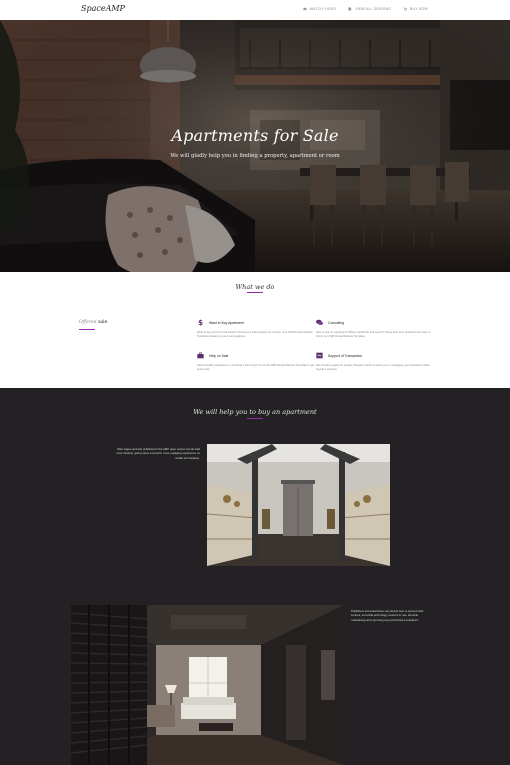  What do you see at coordinates (255, 135) in the screenshot?
I see `hero-title: Apartments for Sale` at bounding box center [255, 135].